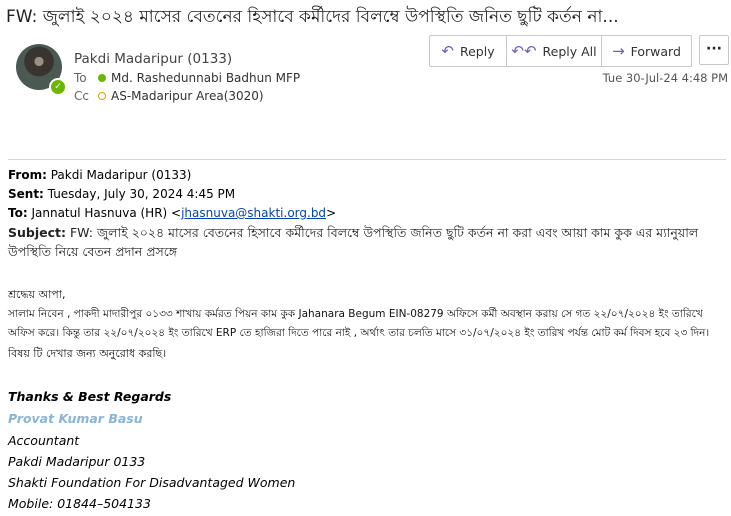  Describe the element at coordinates (569, 51) in the screenshot. I see `reply-all-label: Reply All` at that location.